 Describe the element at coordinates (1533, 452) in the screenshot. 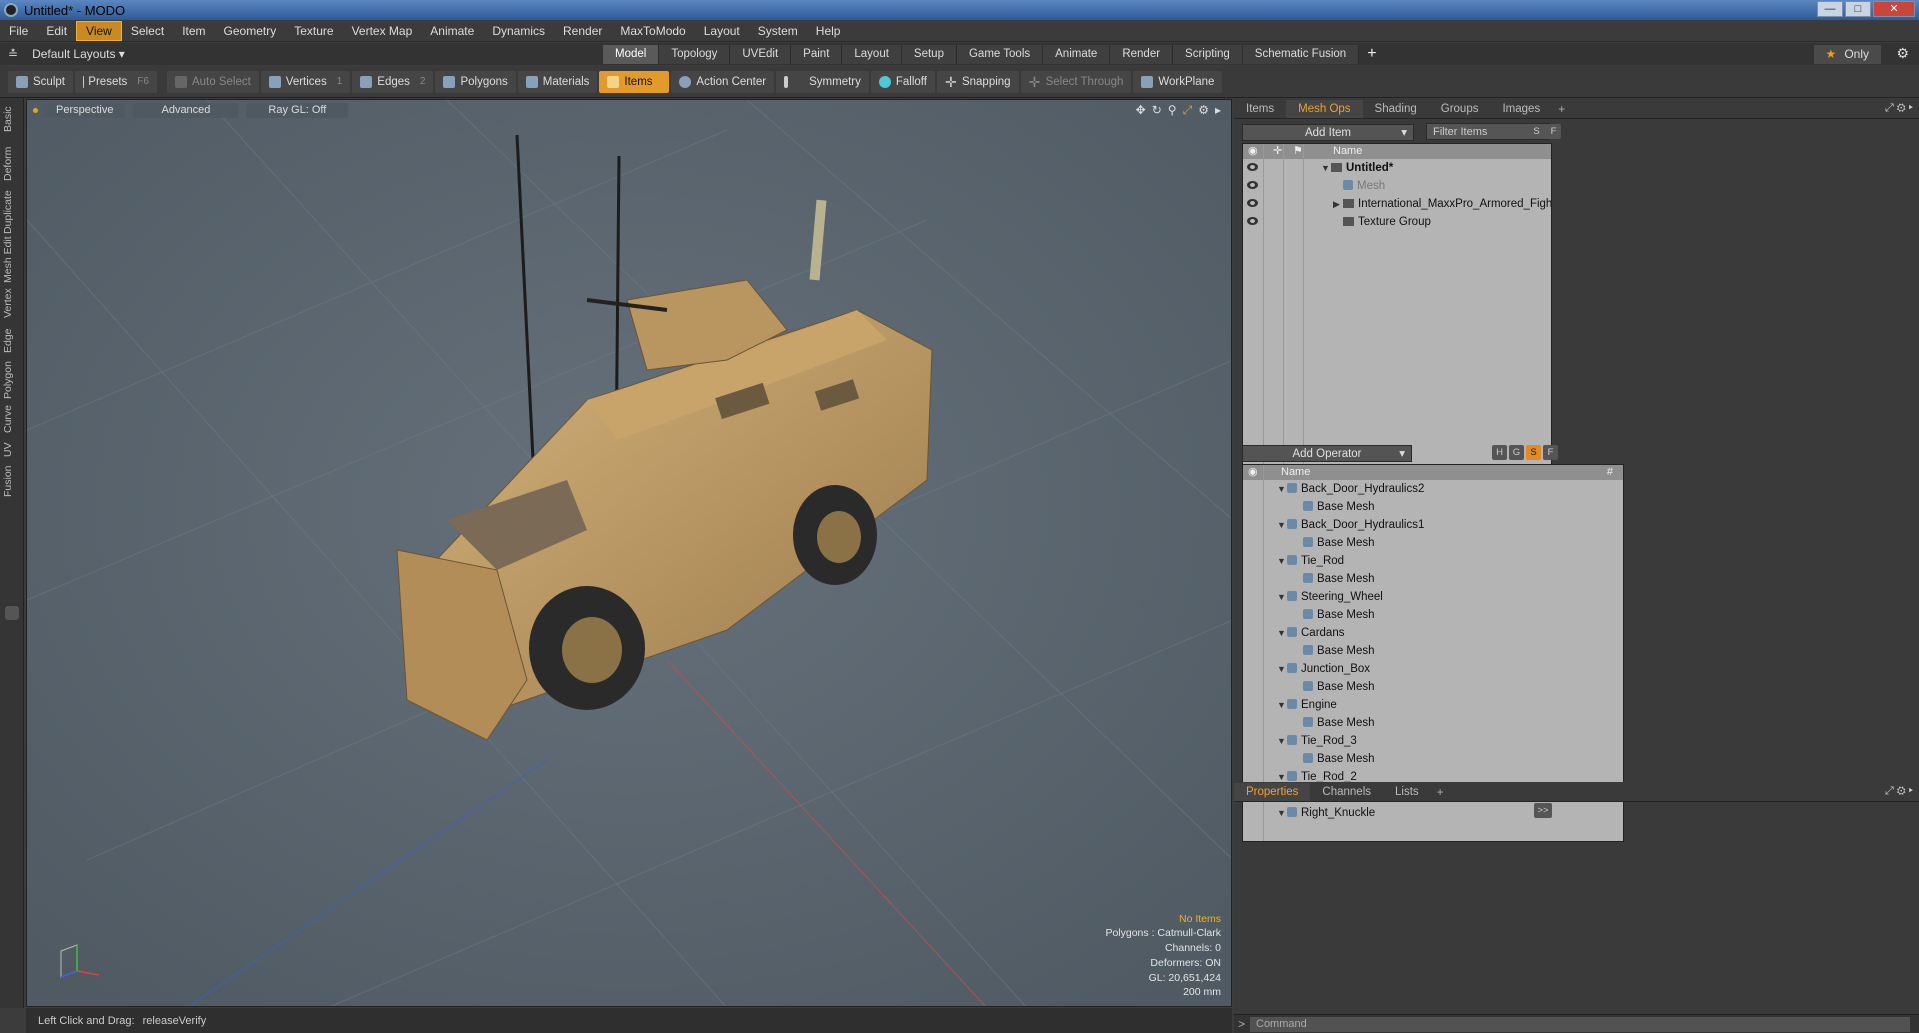

I see `meshops-s-button: S` at that location.